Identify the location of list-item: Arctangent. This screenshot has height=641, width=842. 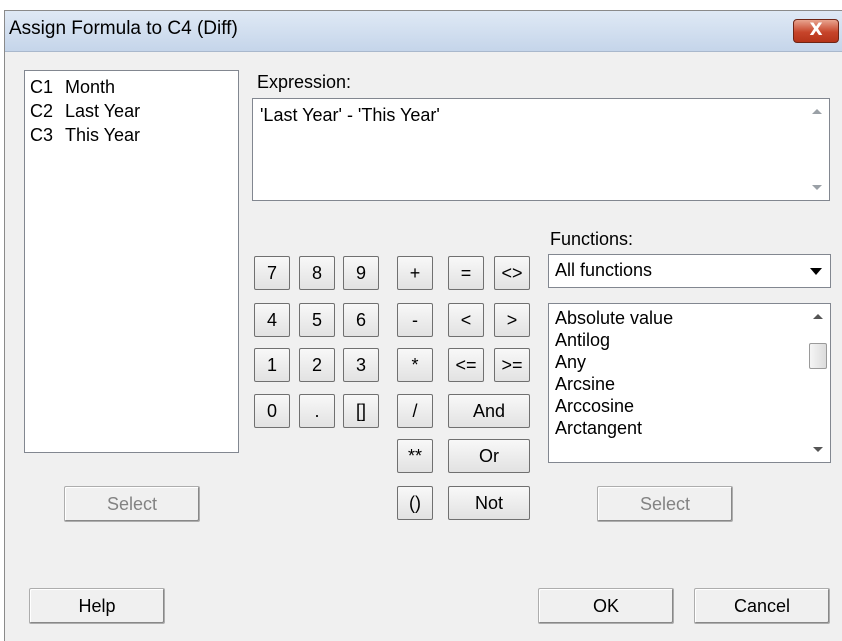
(692, 428).